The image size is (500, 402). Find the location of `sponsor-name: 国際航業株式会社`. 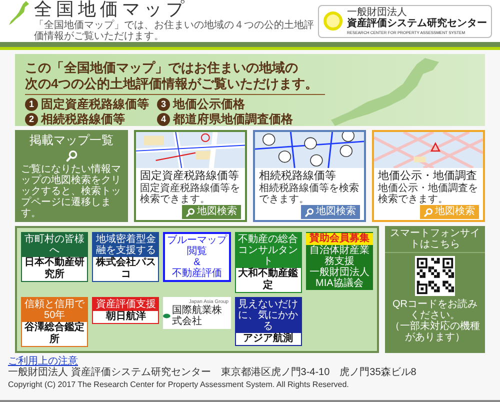

sponsor-name: 国際航業株式会社 is located at coordinates (197, 316).